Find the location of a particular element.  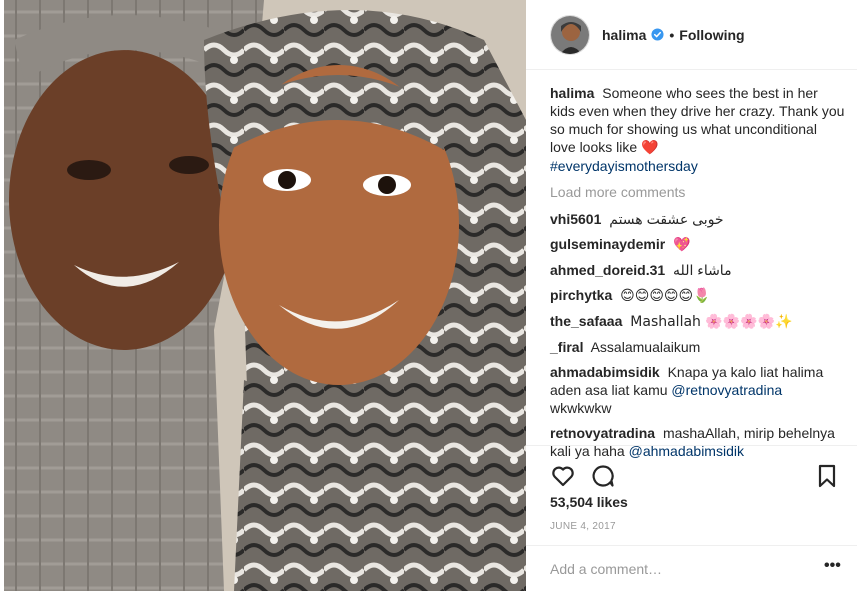

comment-item: pirchytka 😊😊😊😊😊🌷 is located at coordinates (697, 295).